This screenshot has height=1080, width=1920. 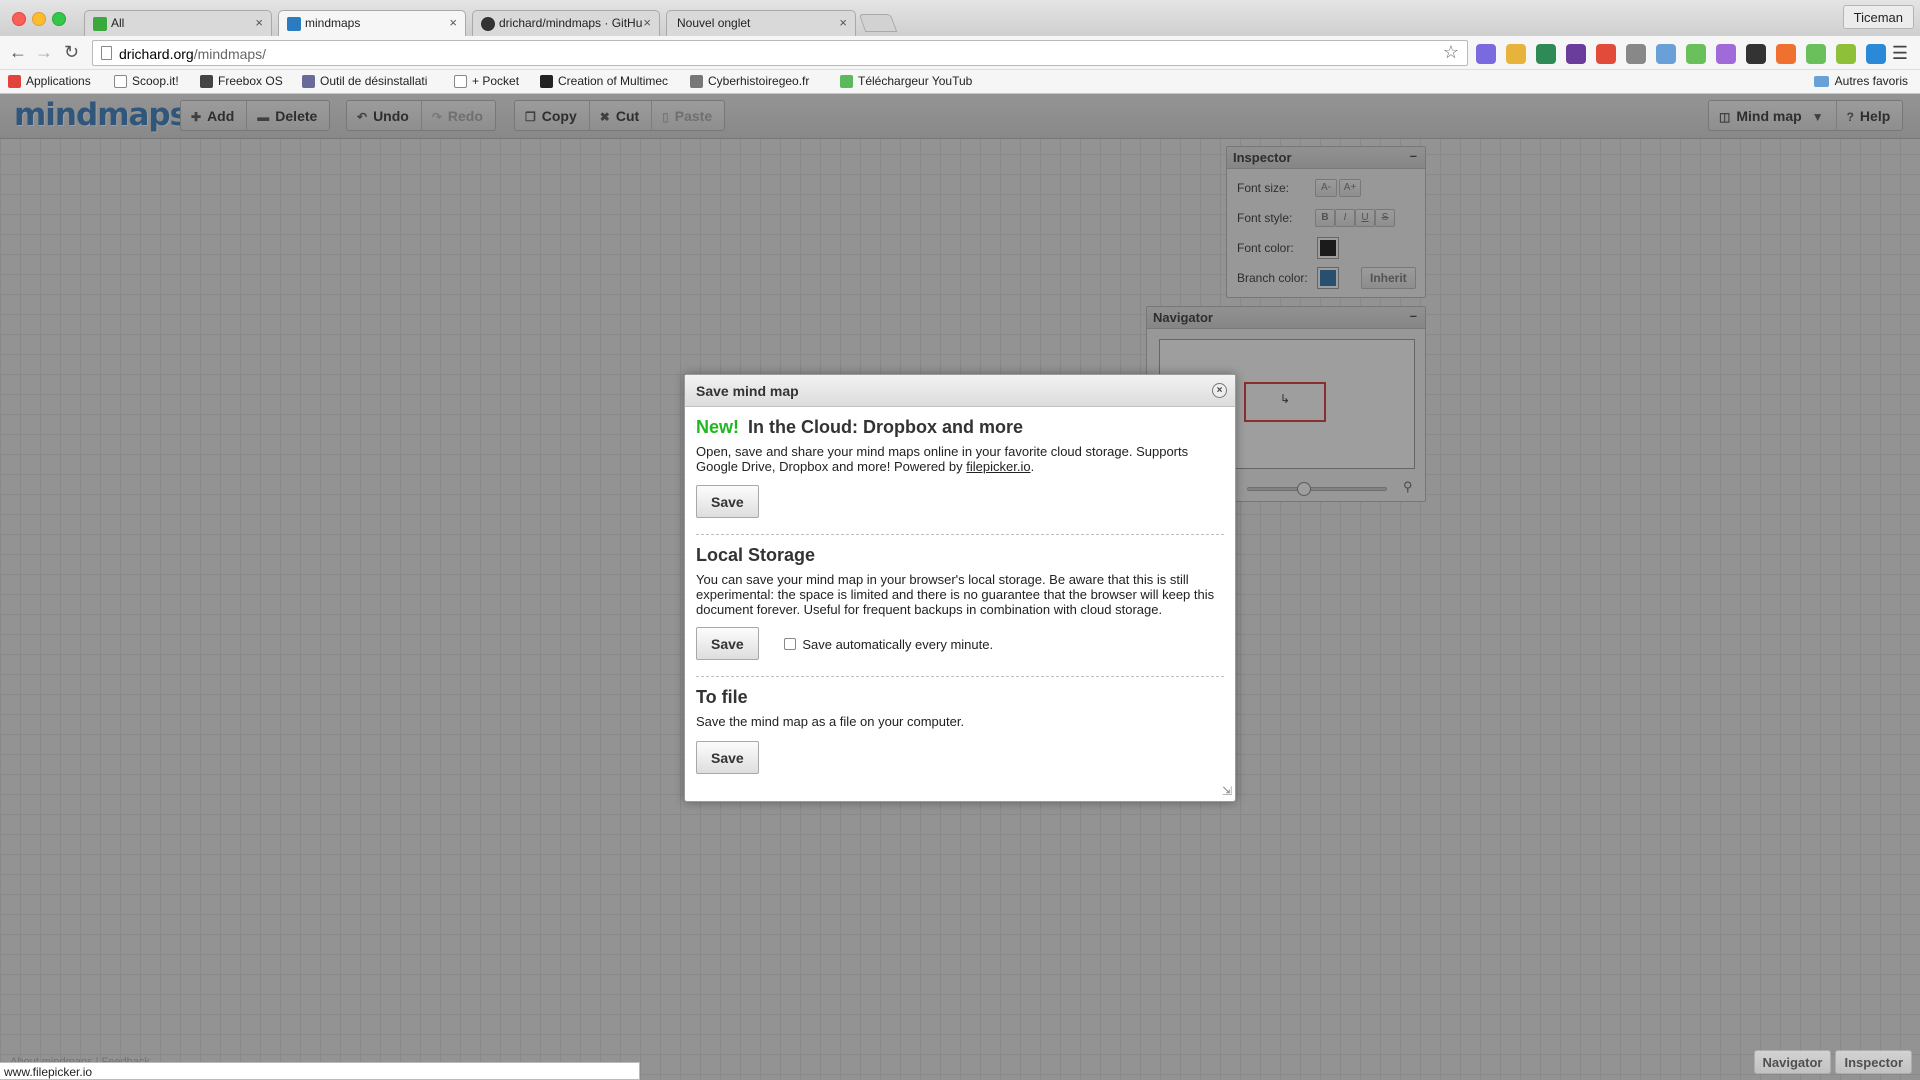 I want to click on bookmark-cyberhistoire: Cyberhistoiregeo.fr, so click(x=749, y=81).